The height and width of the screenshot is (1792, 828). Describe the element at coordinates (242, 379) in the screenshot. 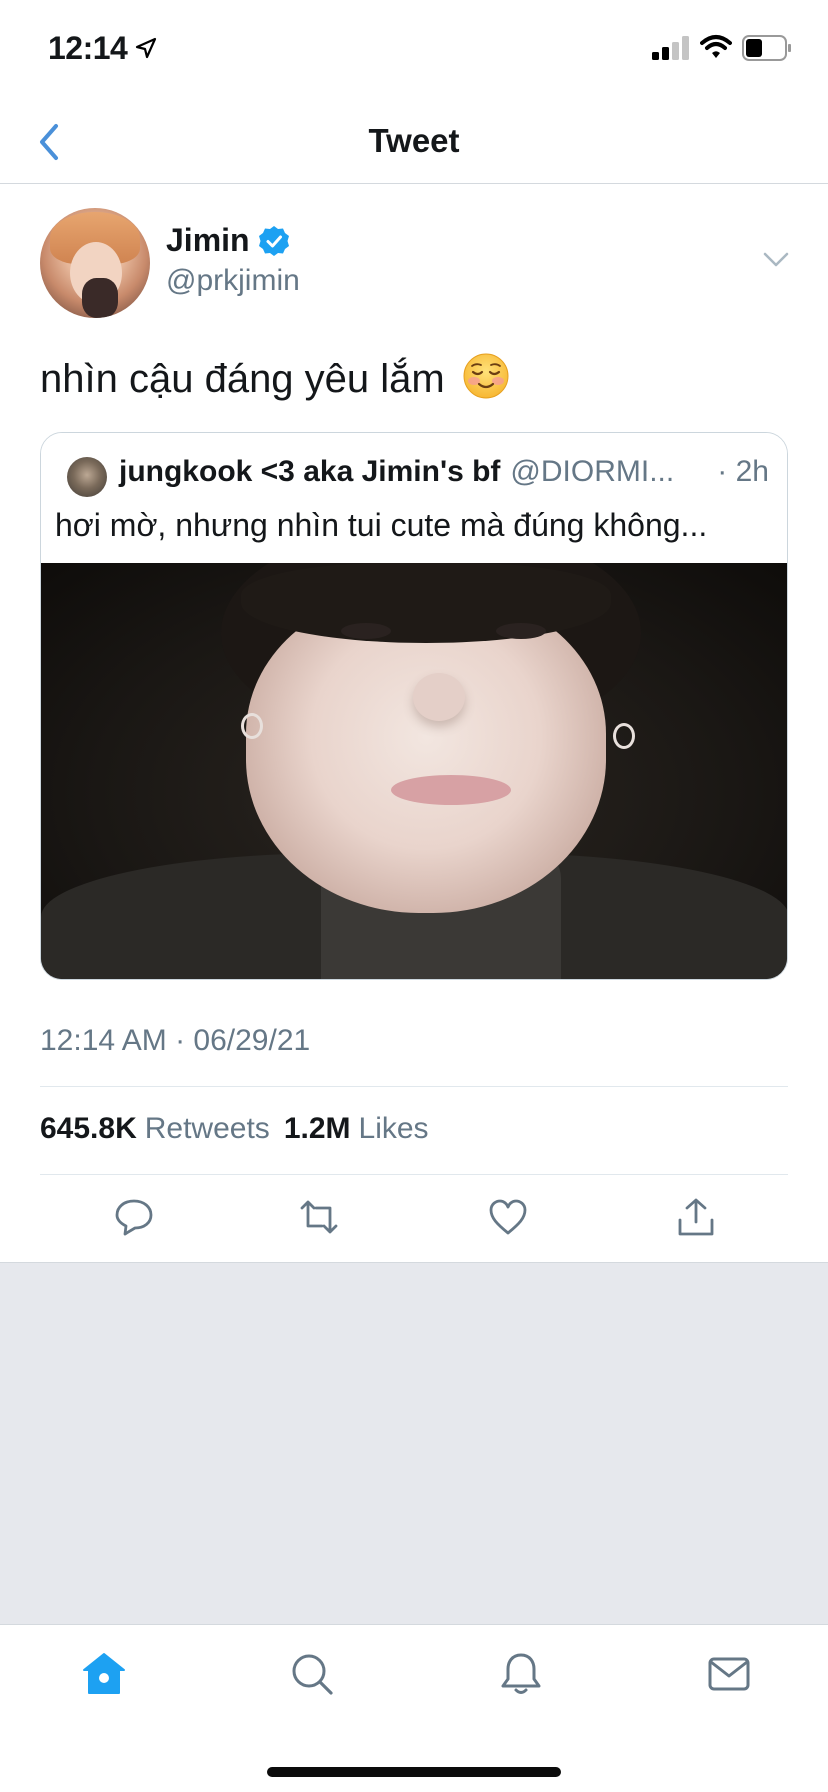

I see `tweet-text-content: nhìn cậu đáng yêu lắm` at that location.